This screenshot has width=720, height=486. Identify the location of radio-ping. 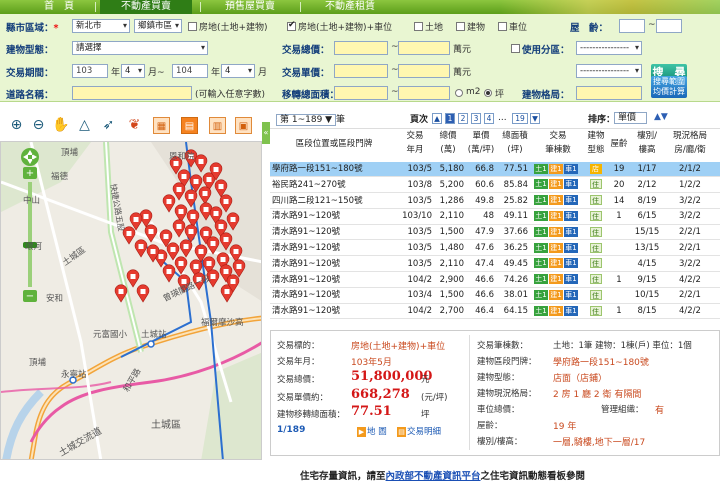
(488, 93).